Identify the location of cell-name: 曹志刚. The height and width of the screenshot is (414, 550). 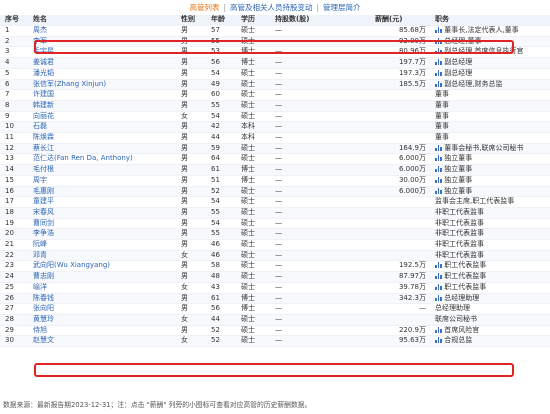
(102, 277).